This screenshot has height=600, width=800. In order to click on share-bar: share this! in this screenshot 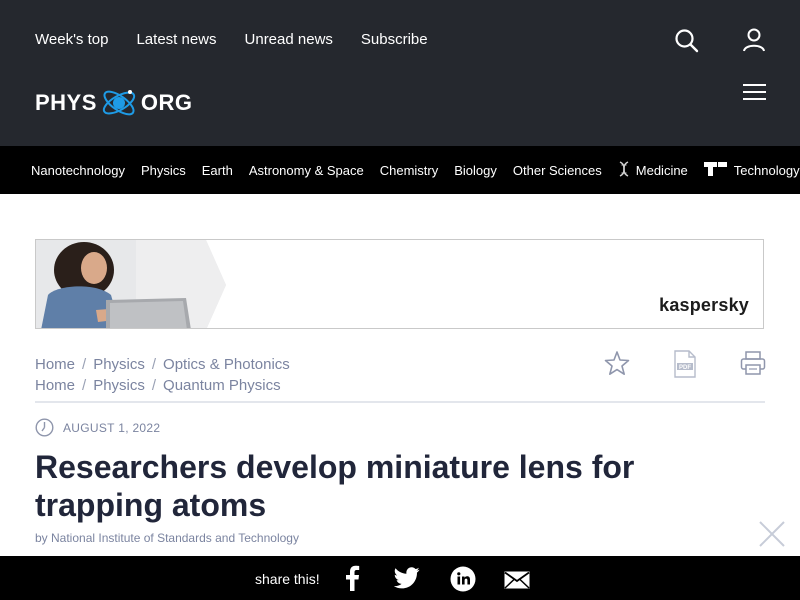, I will do `click(400, 578)`.